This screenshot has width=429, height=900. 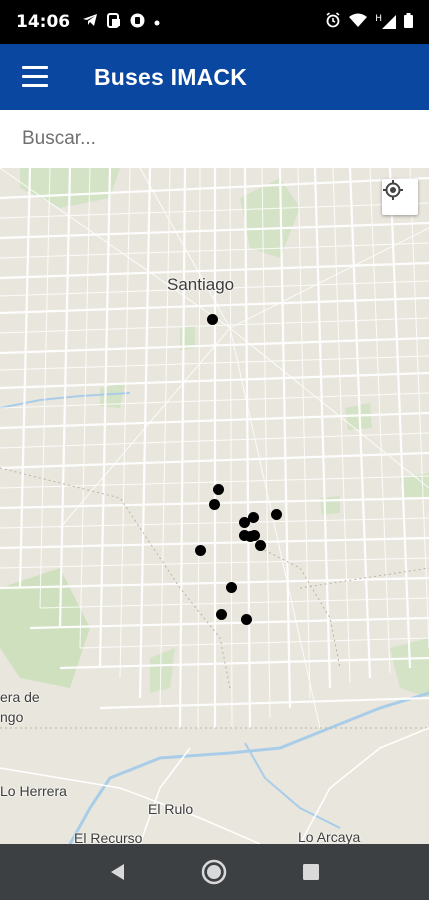 I want to click on map-label-era-de: era de, so click(x=20, y=697).